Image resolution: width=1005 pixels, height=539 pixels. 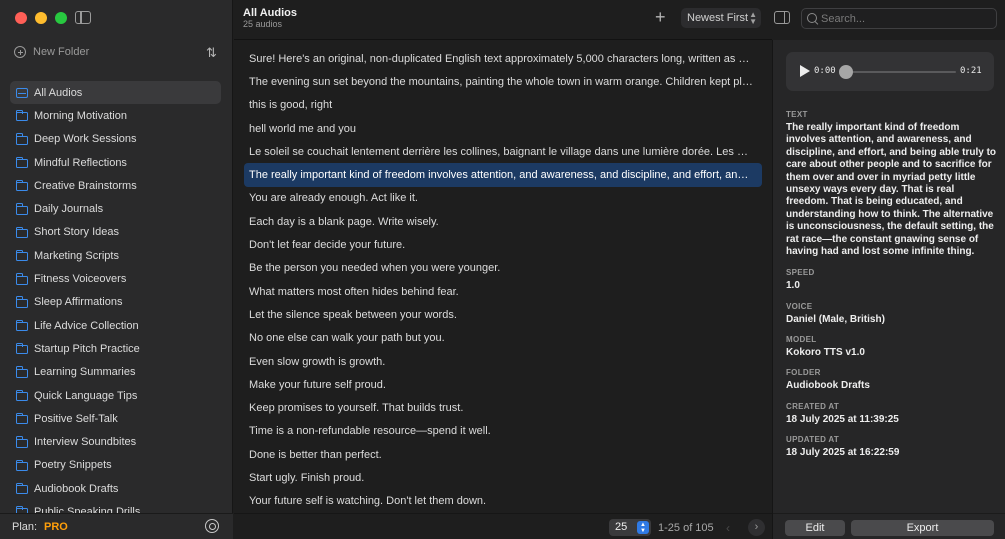 I want to click on created-value: 18 July 2025 at 11:39:25, so click(x=842, y=419).